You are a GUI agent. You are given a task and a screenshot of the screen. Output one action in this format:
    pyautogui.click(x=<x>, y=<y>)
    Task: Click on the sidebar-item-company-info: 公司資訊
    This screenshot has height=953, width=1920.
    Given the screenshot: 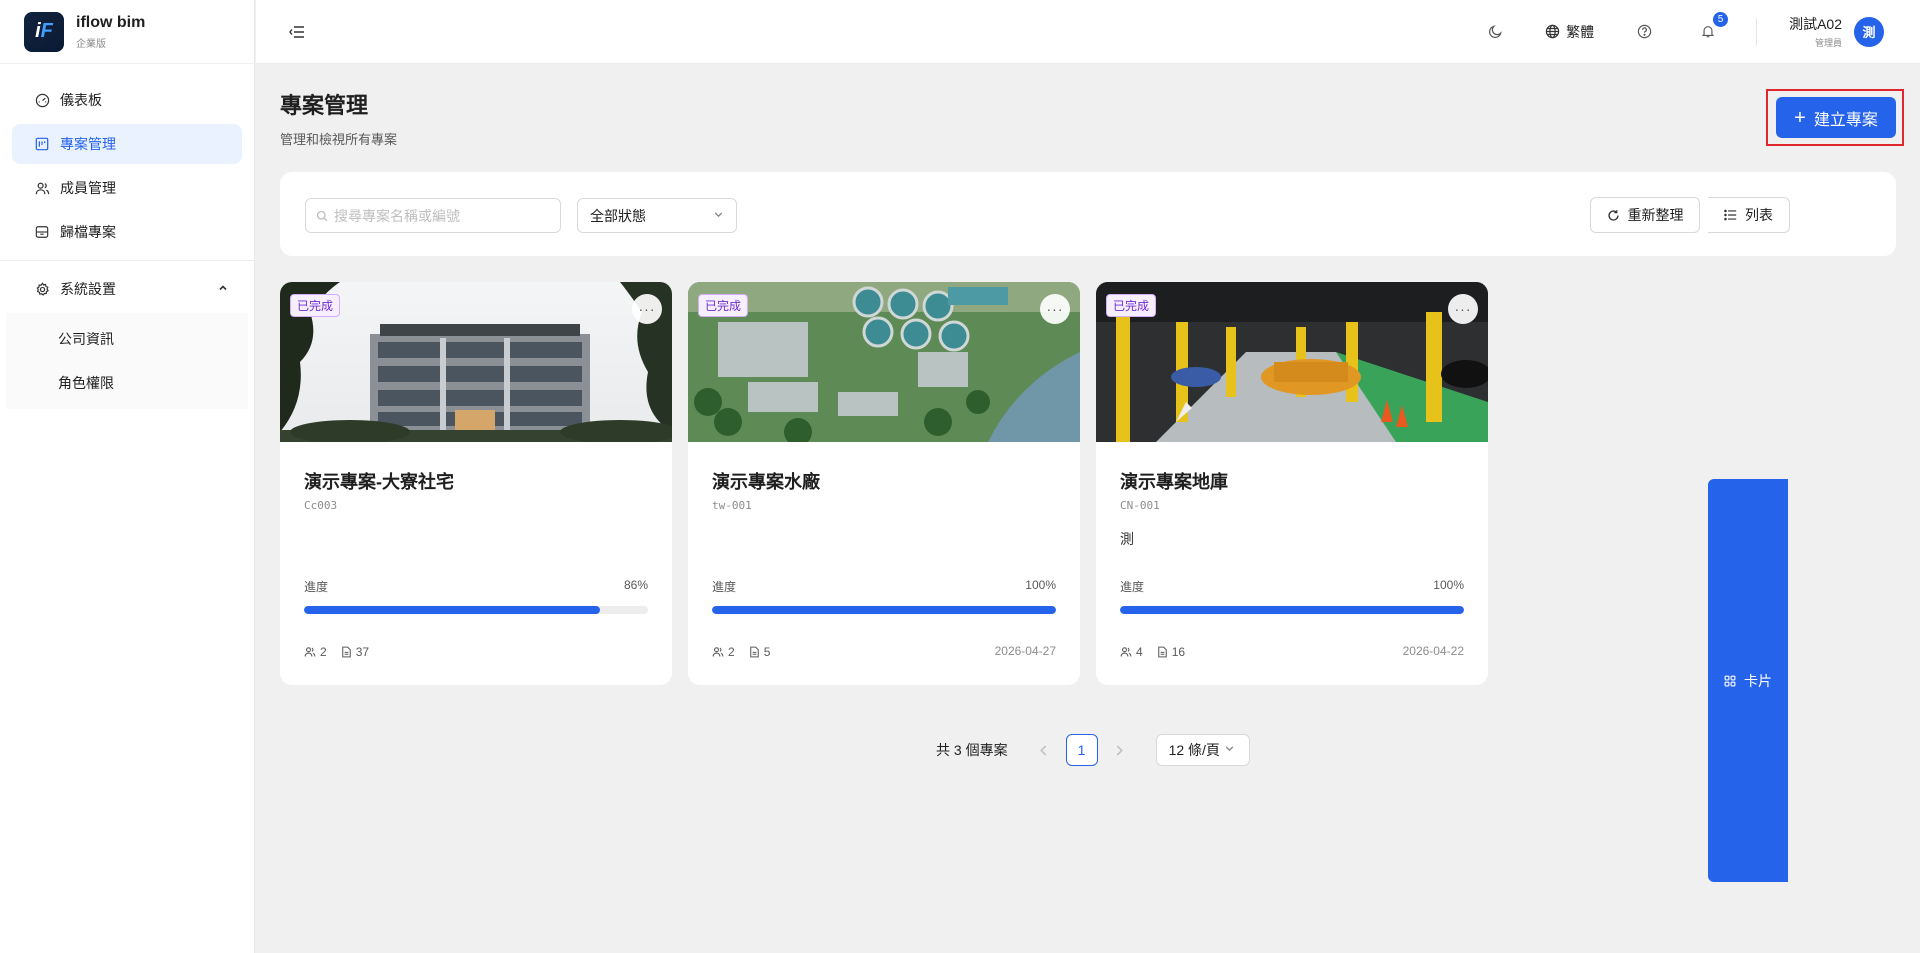 What is the action you would take?
    pyautogui.click(x=127, y=339)
    